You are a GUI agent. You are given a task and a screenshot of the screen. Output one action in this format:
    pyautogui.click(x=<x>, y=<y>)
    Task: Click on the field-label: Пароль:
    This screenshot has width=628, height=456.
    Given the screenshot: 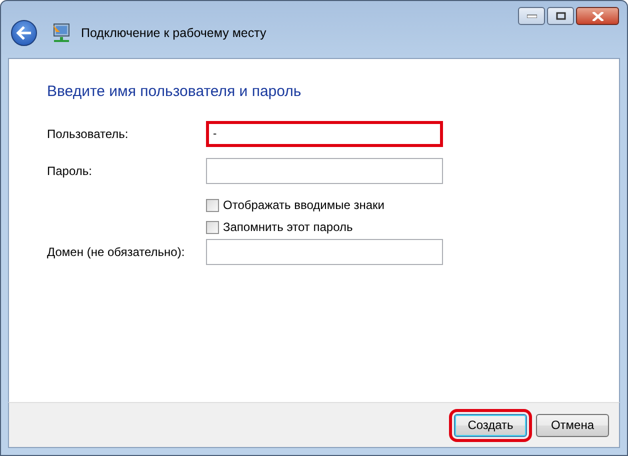 What is the action you would take?
    pyautogui.click(x=70, y=171)
    